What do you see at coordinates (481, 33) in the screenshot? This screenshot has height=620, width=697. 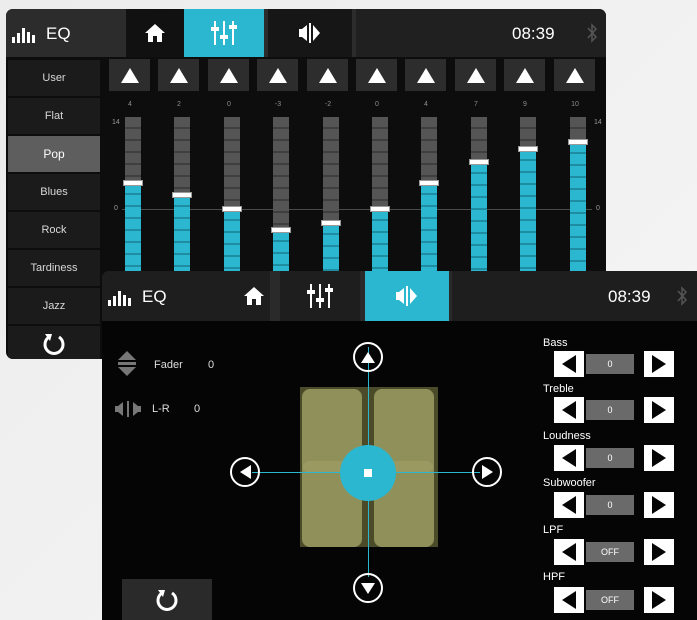 I see `eq-status-area: 08:39` at bounding box center [481, 33].